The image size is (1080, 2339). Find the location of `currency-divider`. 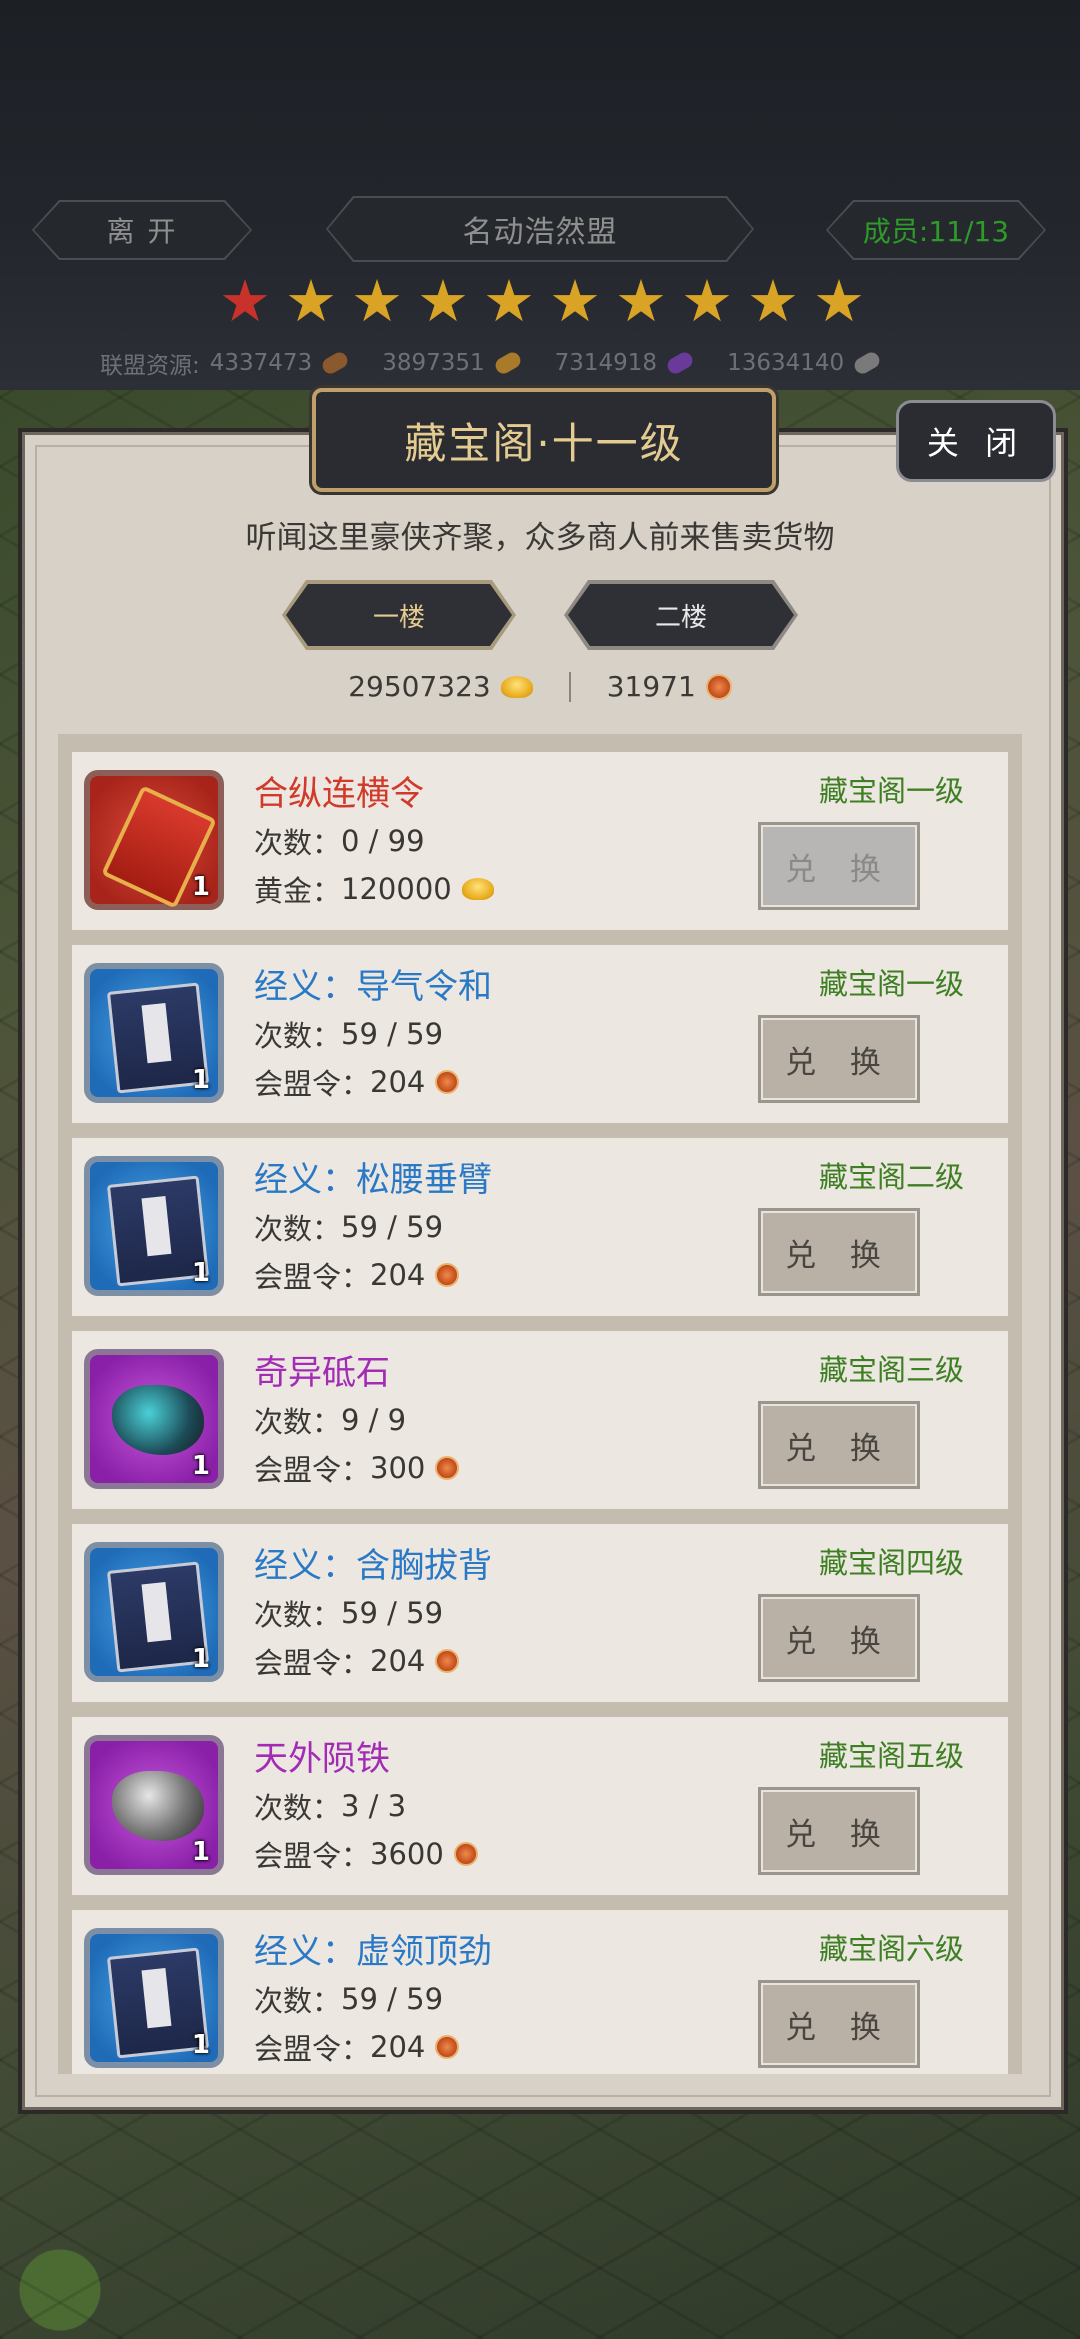

currency-divider is located at coordinates (569, 686).